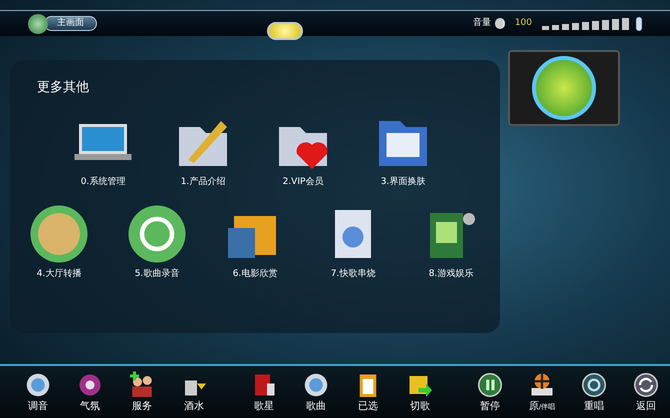 This screenshot has height=418, width=670. I want to click on pause-icon, so click(490, 385).